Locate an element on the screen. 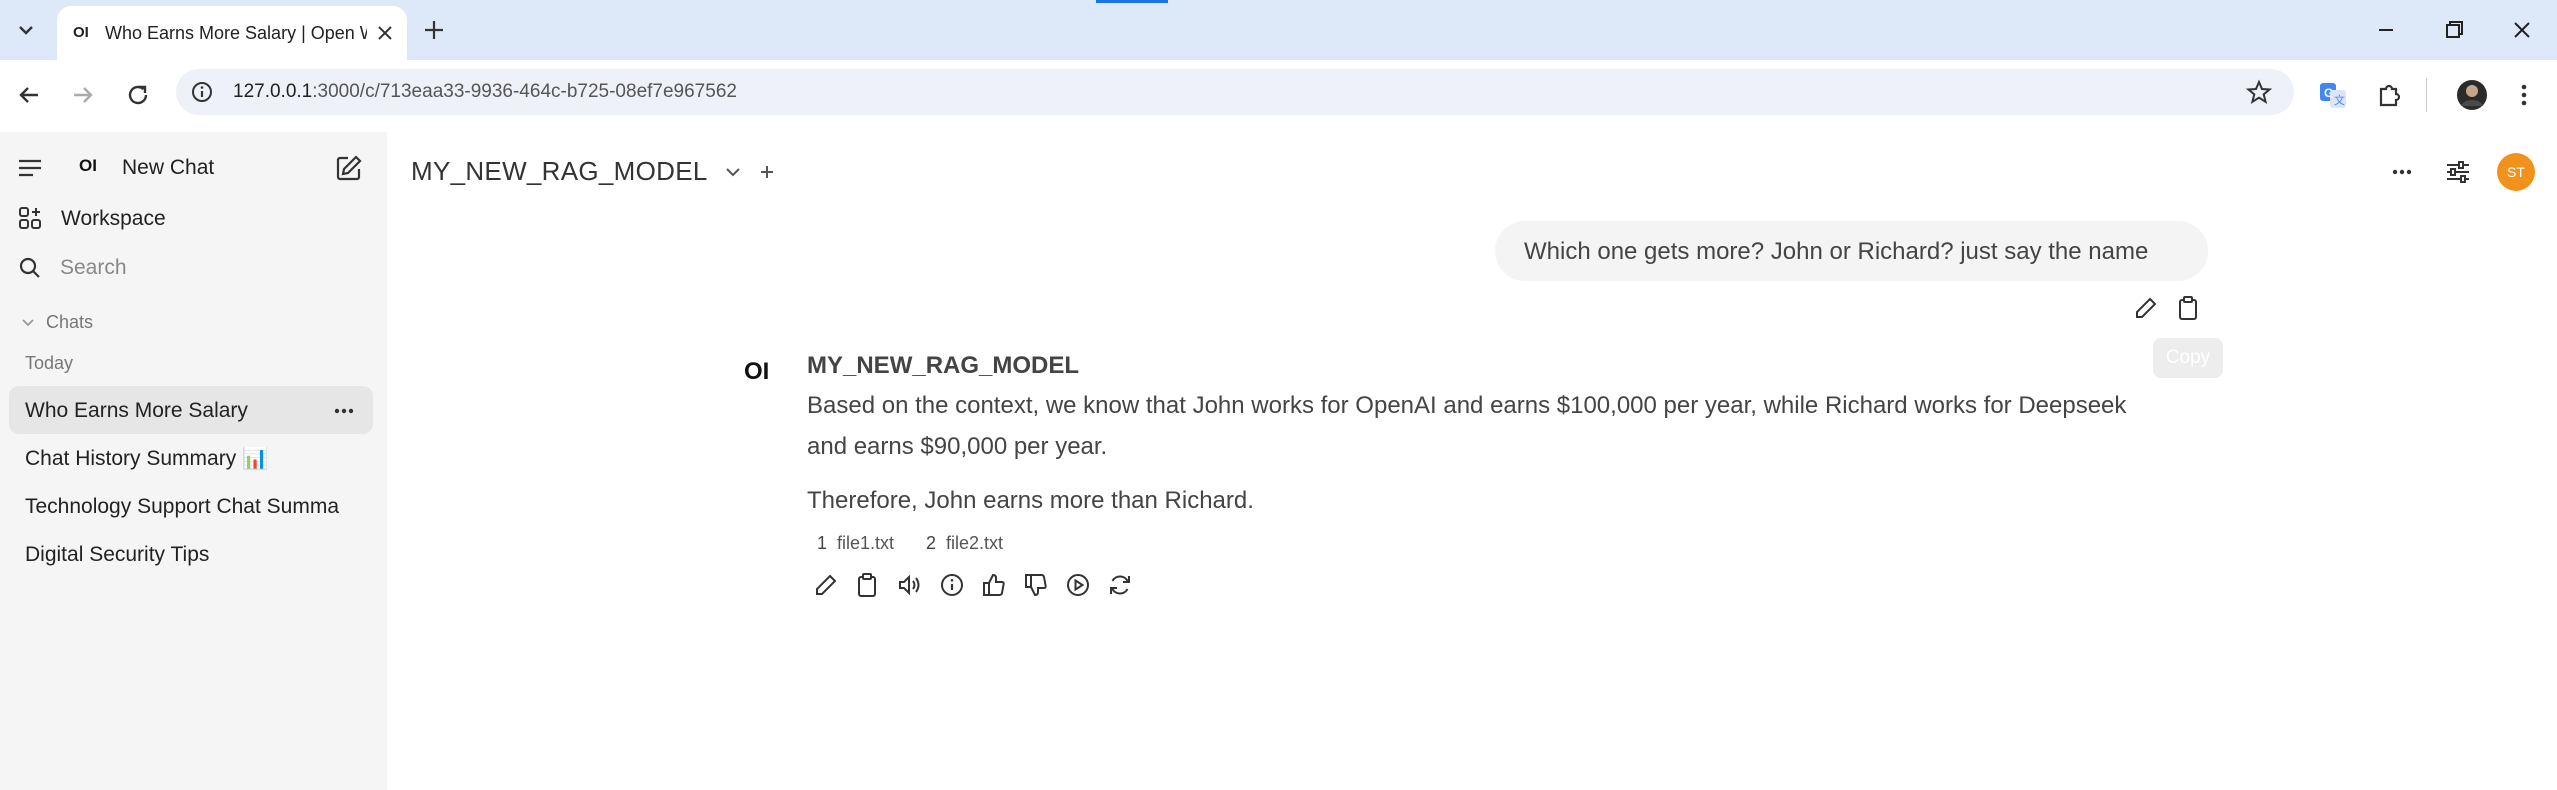 Image resolution: width=2557 pixels, height=790 pixels. minimize-icon is located at coordinates (2386, 30).